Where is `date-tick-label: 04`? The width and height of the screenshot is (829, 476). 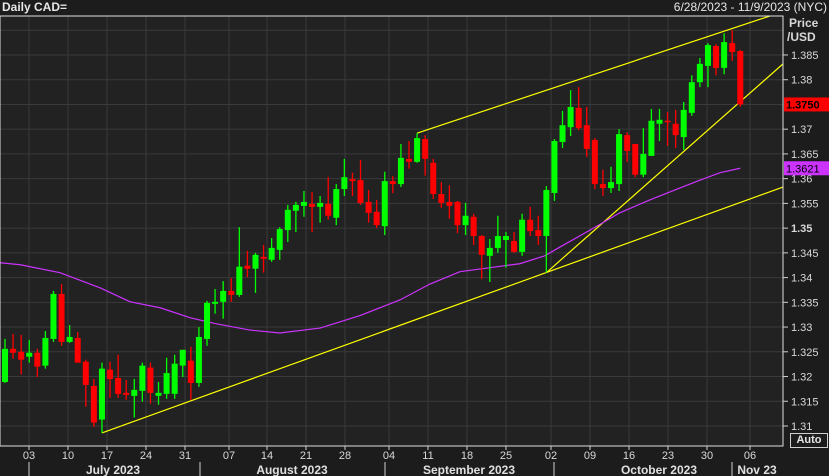
date-tick-label: 04 is located at coordinates (389, 456).